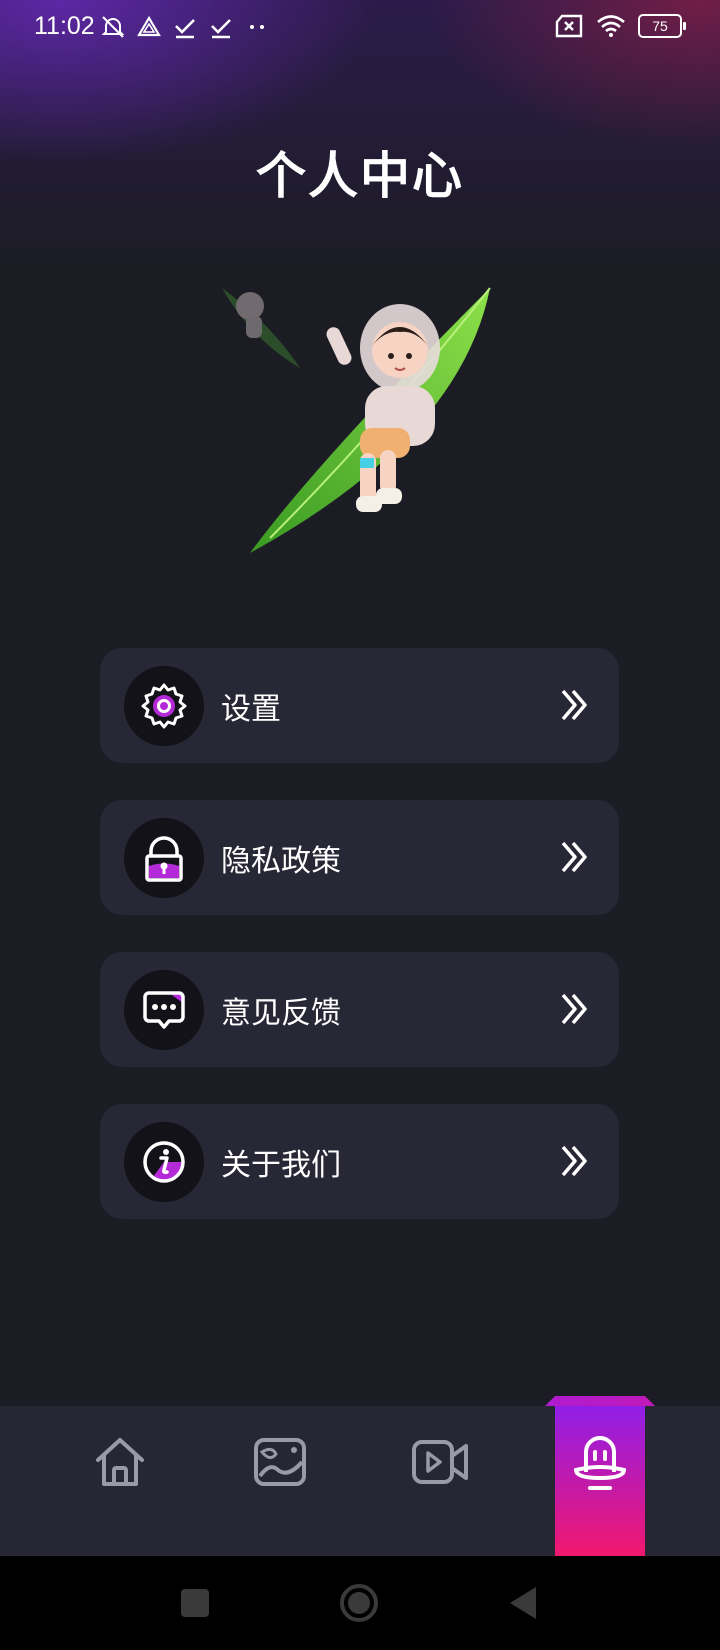 The width and height of the screenshot is (720, 1650). What do you see at coordinates (113, 27) in the screenshot?
I see `mute-bell-icon` at bounding box center [113, 27].